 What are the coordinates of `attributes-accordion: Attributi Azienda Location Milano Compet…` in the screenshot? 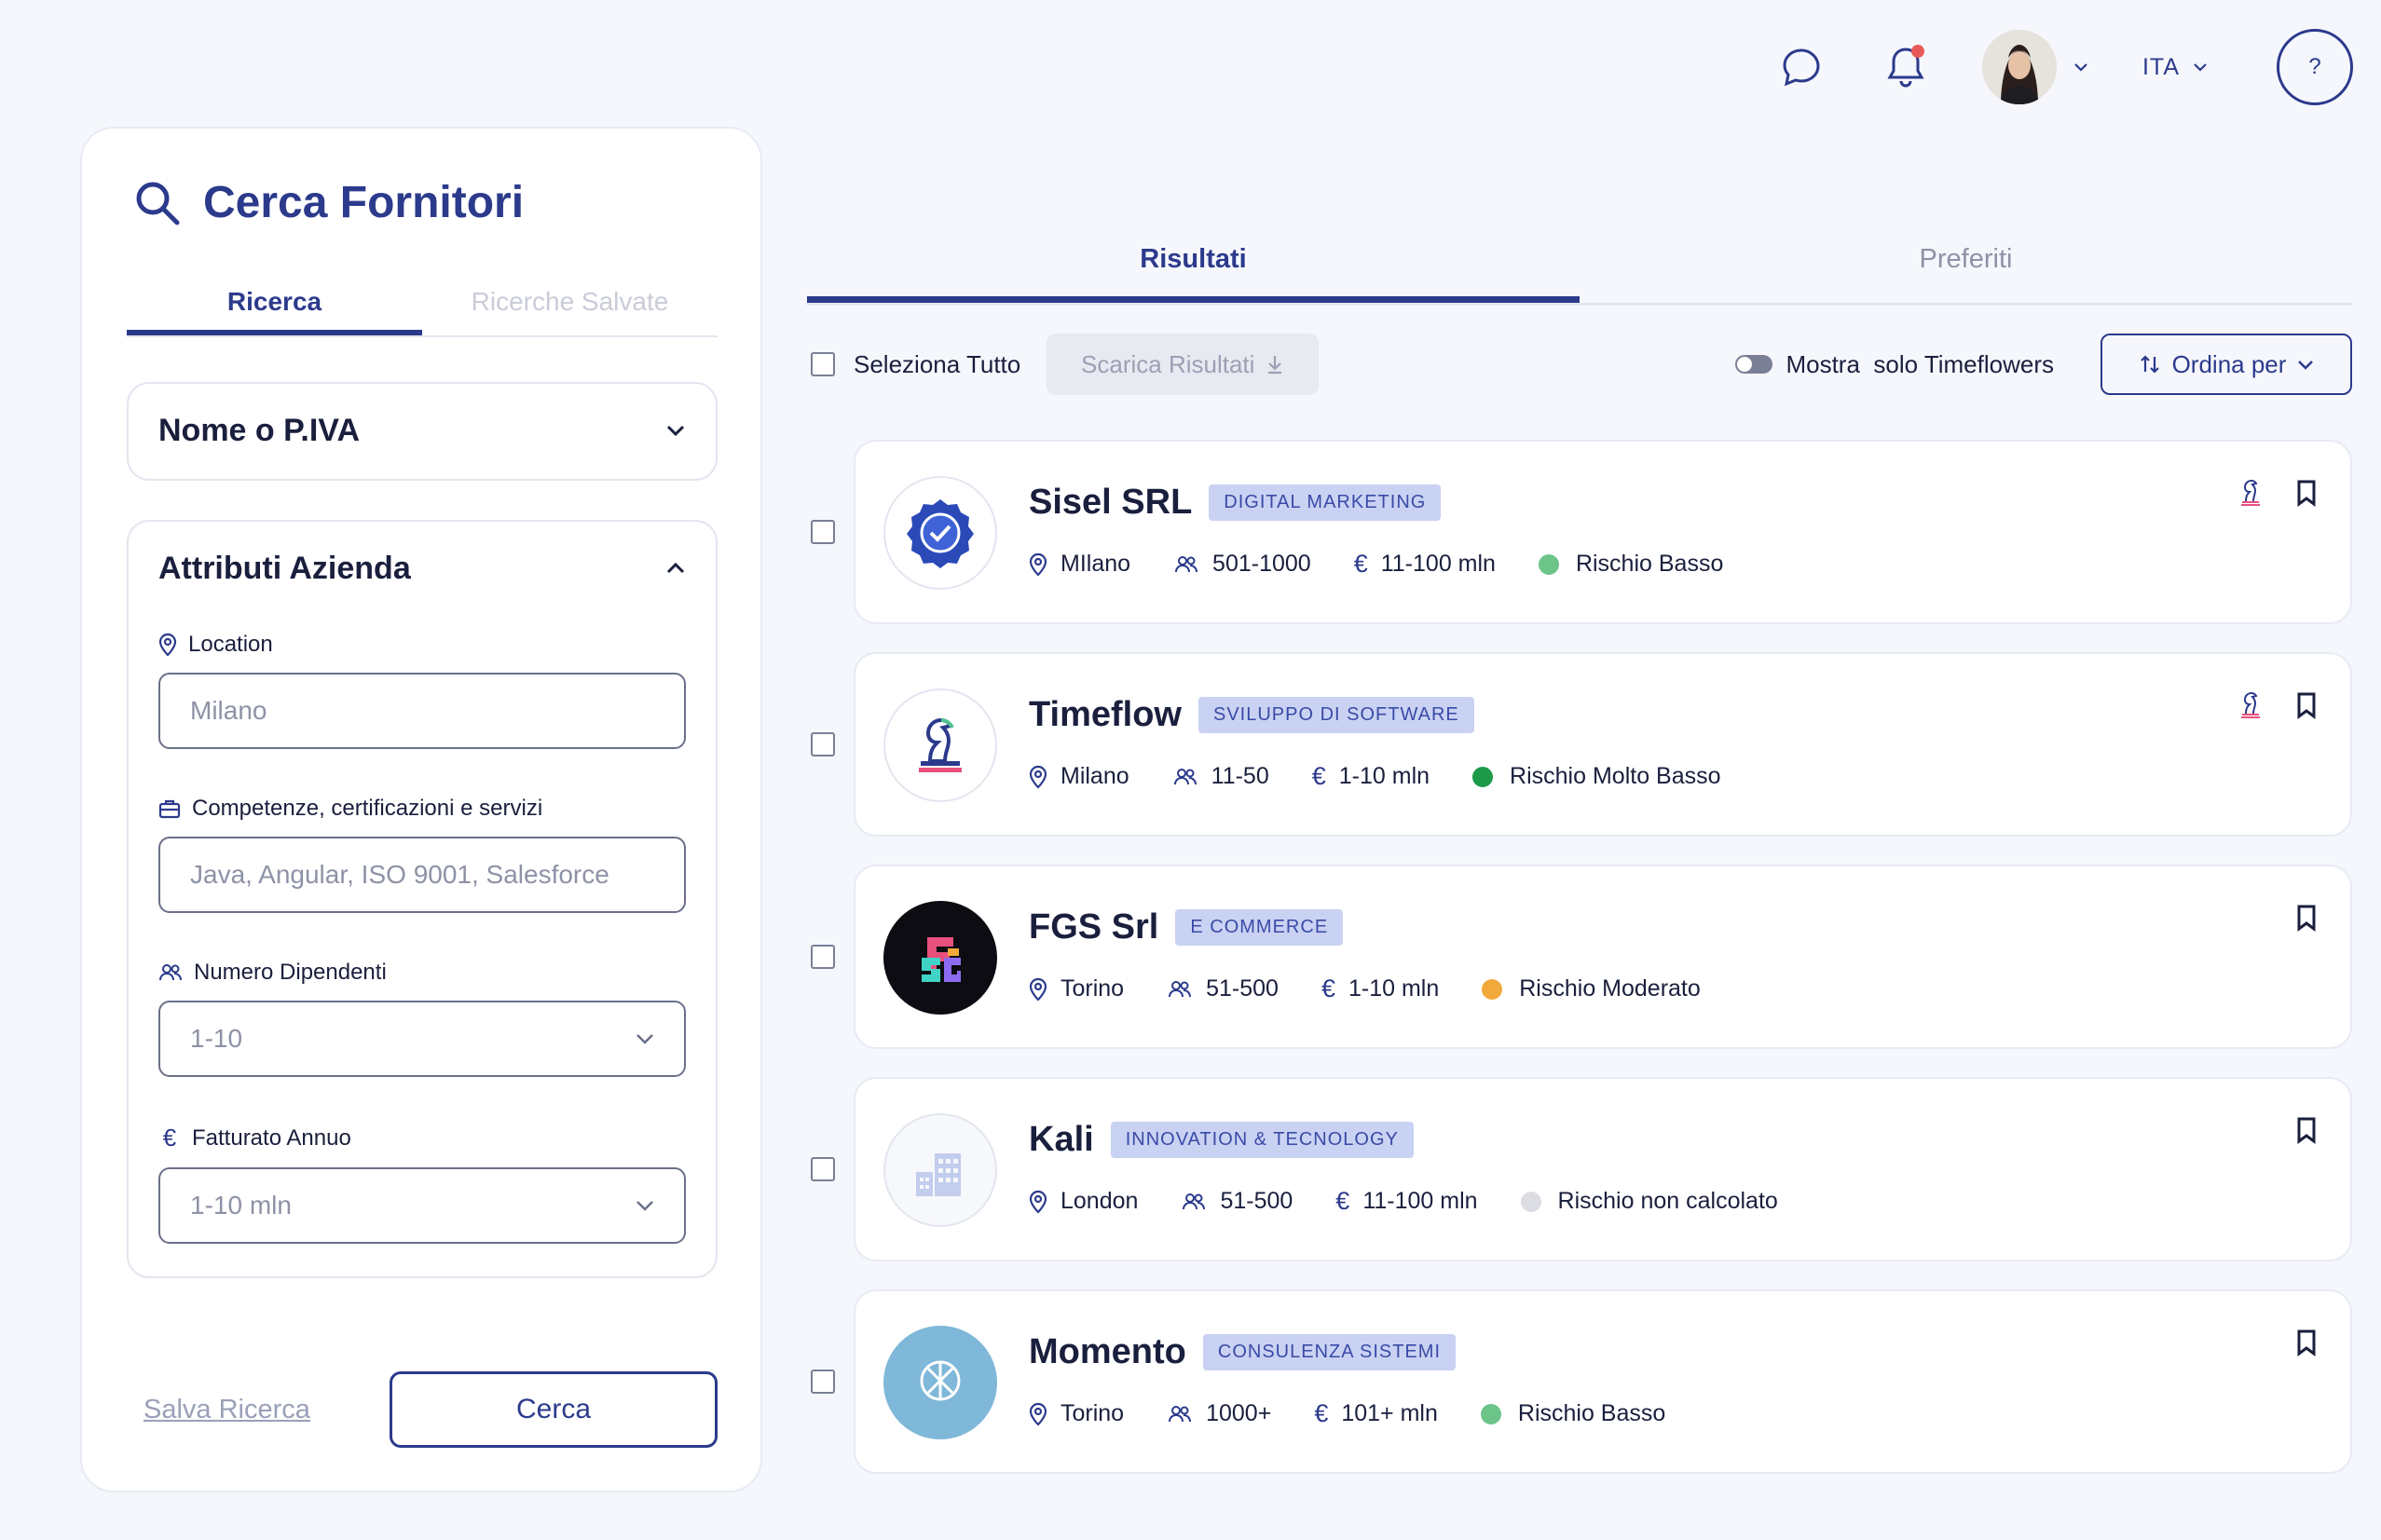 It's located at (422, 899).